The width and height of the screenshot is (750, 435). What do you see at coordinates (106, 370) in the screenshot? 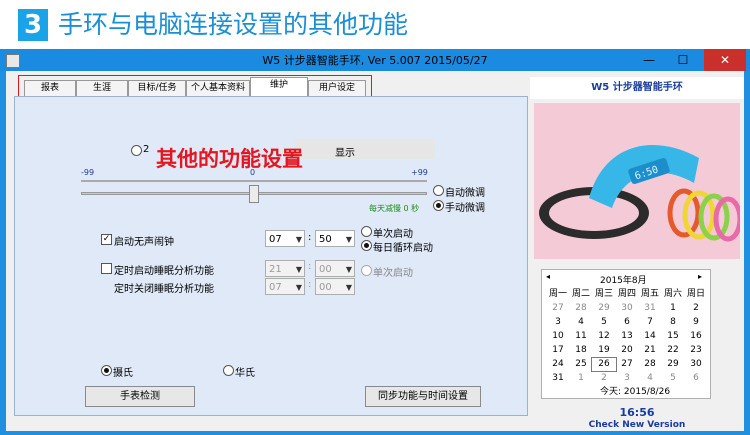
I see `celsius-radio` at bounding box center [106, 370].